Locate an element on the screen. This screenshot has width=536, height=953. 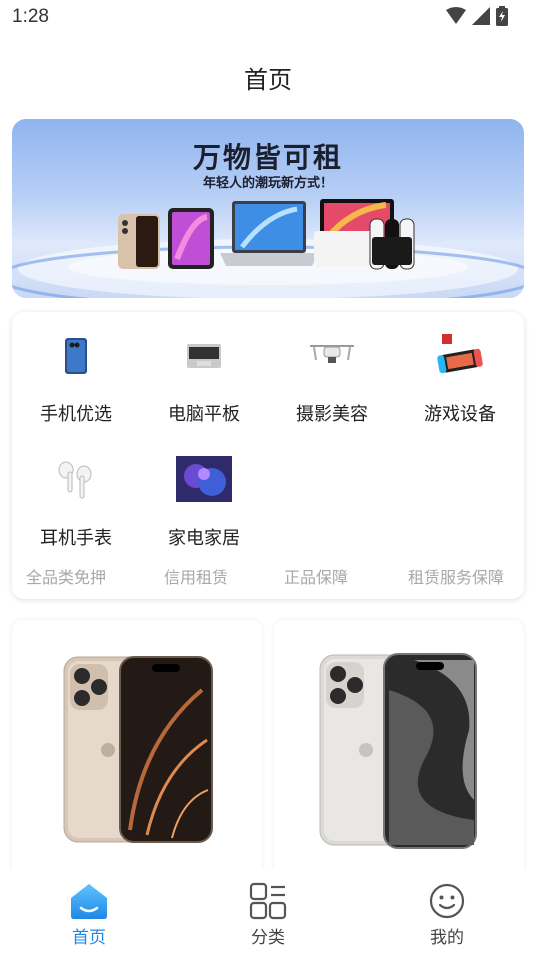
guarantee-item: 租赁服务保障 is located at coordinates (456, 577).